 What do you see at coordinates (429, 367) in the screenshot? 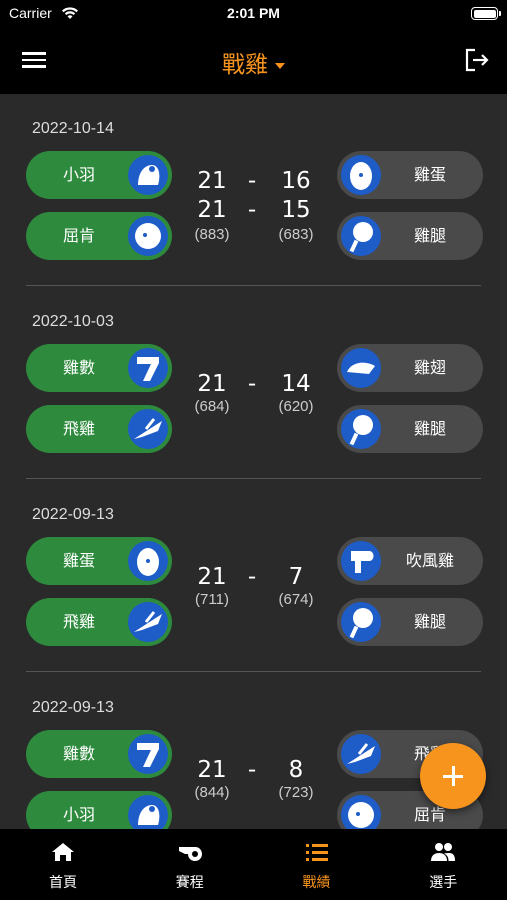
I see `player-name: 雞翅` at bounding box center [429, 367].